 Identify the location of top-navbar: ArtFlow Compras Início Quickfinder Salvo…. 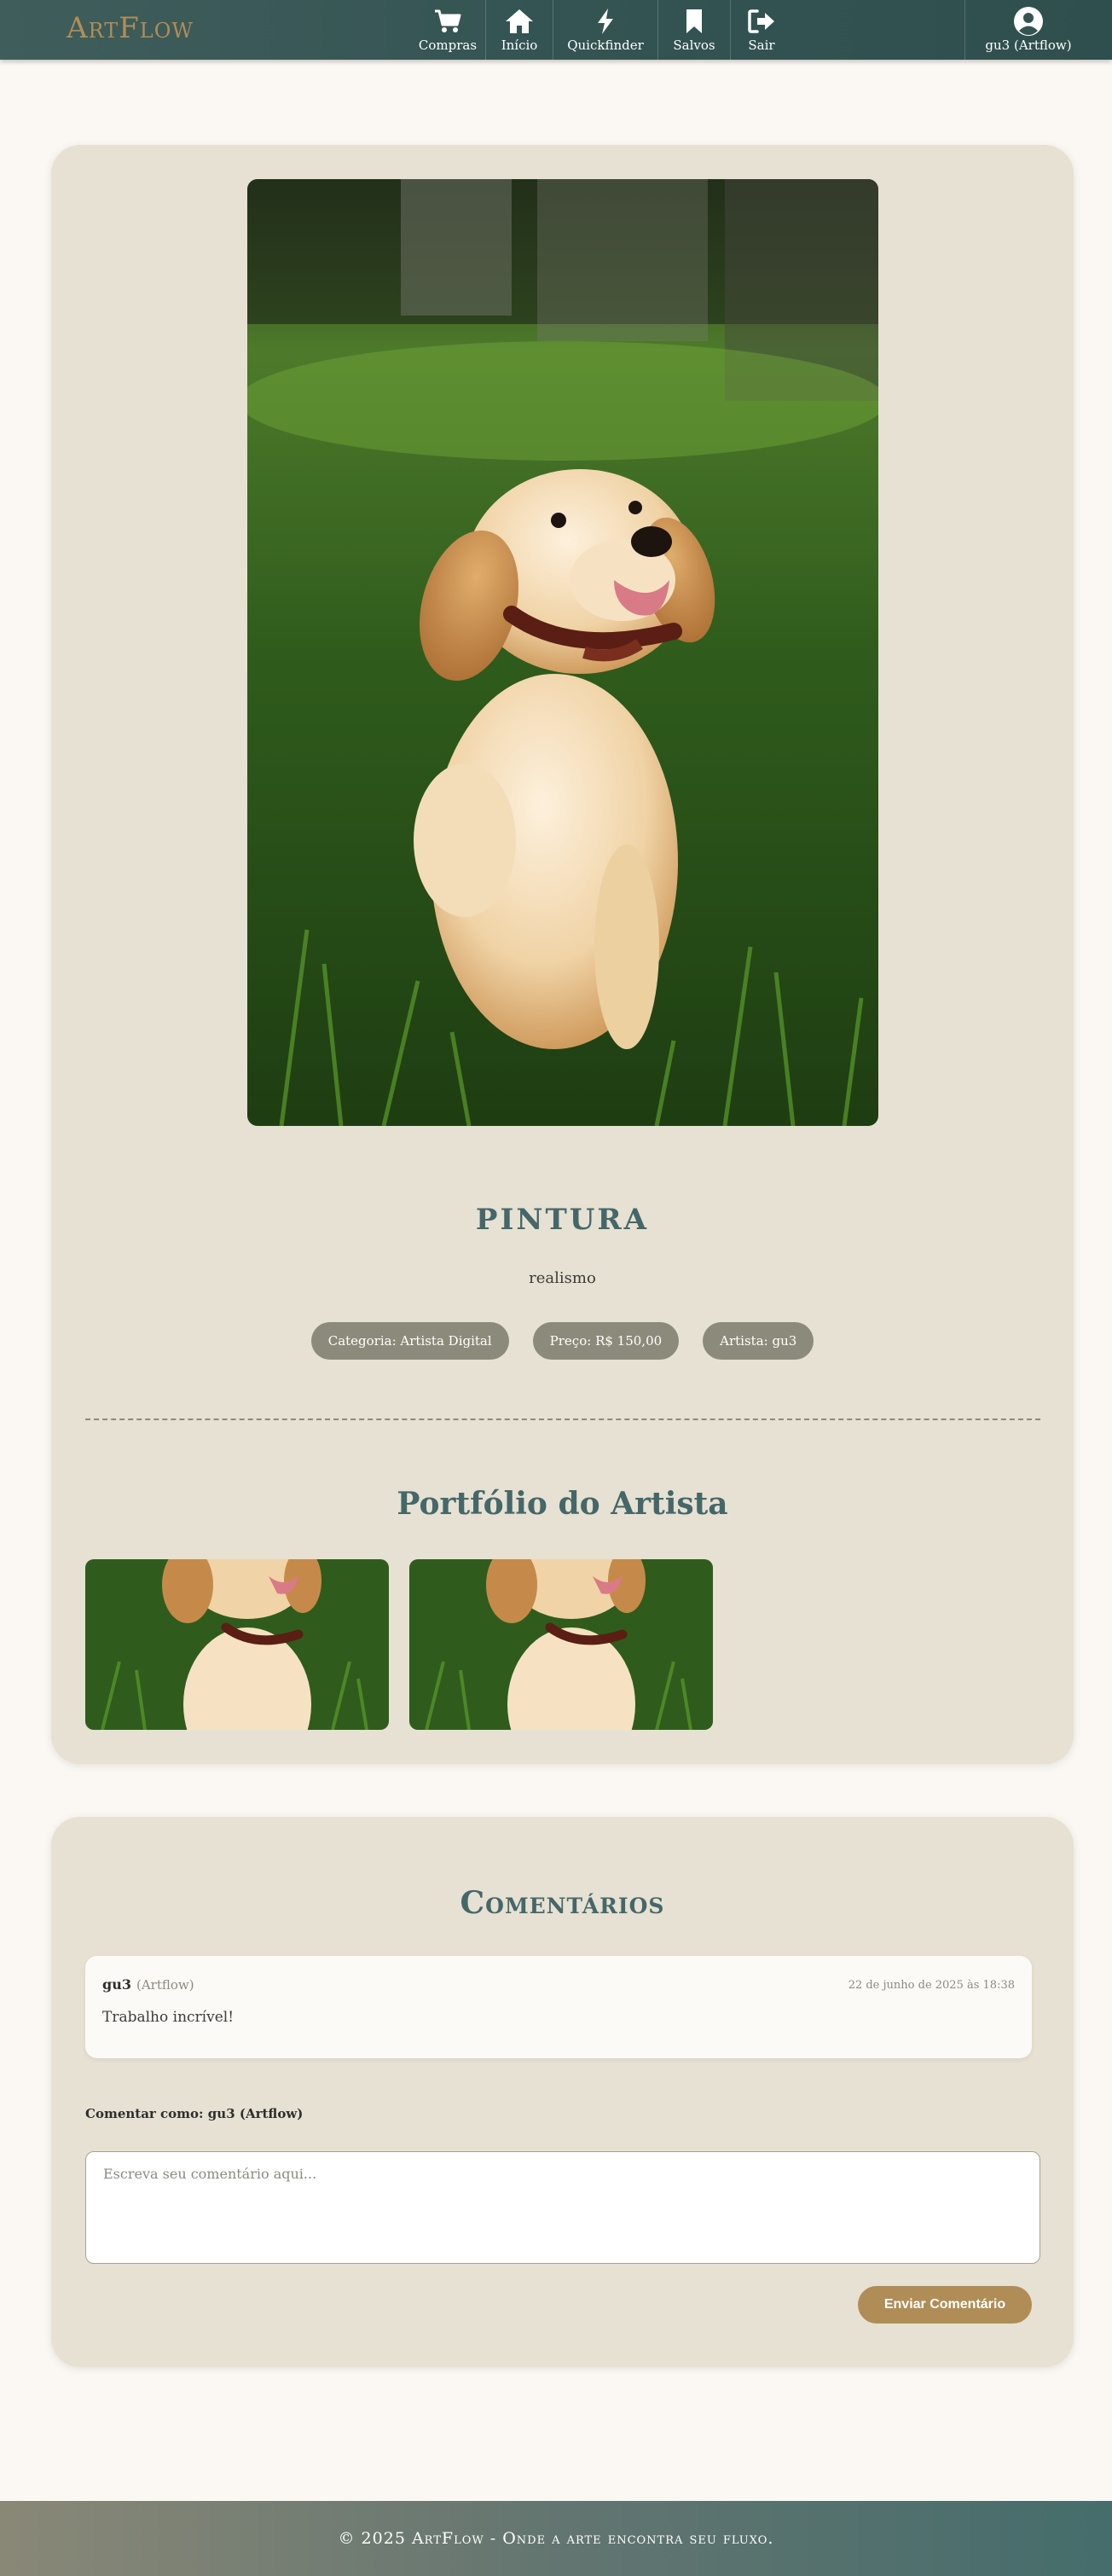
(556, 30).